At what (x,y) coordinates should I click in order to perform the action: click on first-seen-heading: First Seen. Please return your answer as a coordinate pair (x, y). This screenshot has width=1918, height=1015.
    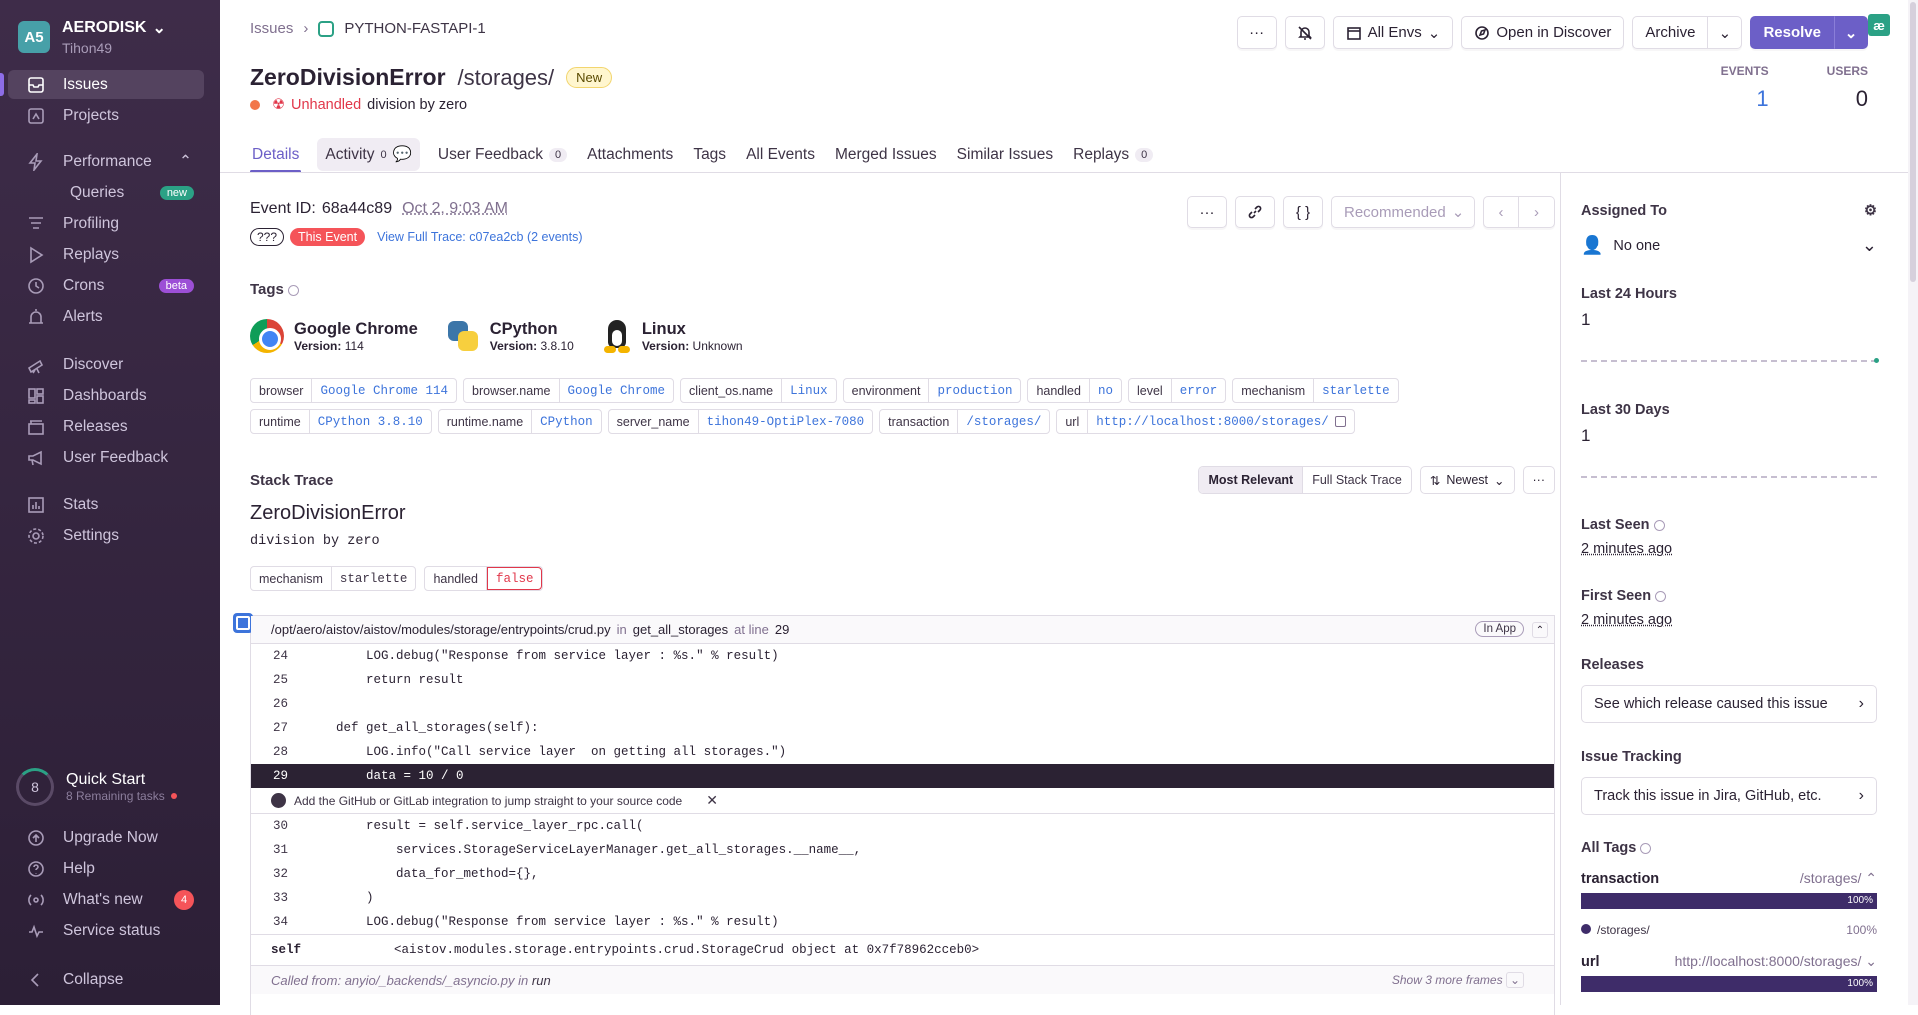
    Looking at the image, I should click on (1616, 596).